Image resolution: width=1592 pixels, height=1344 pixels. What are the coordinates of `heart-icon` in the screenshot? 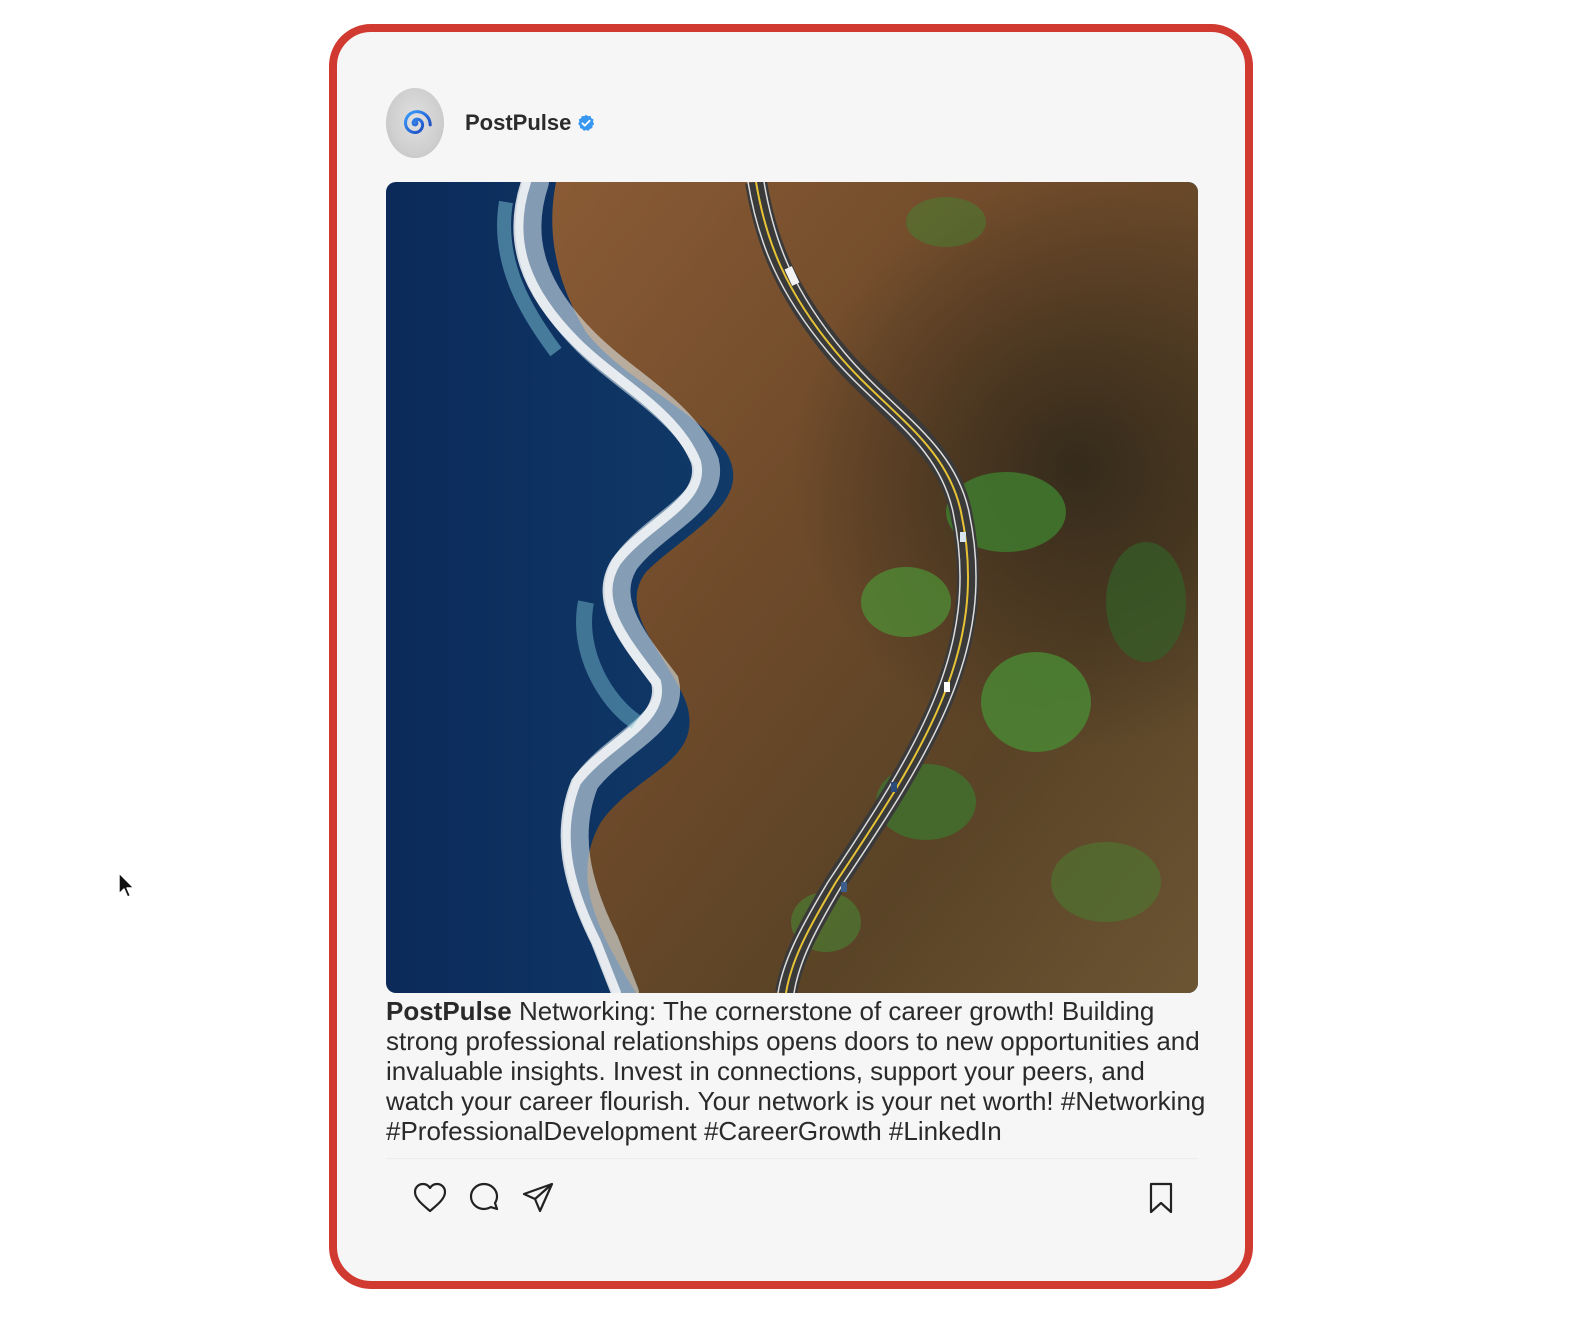 It's located at (430, 1197).